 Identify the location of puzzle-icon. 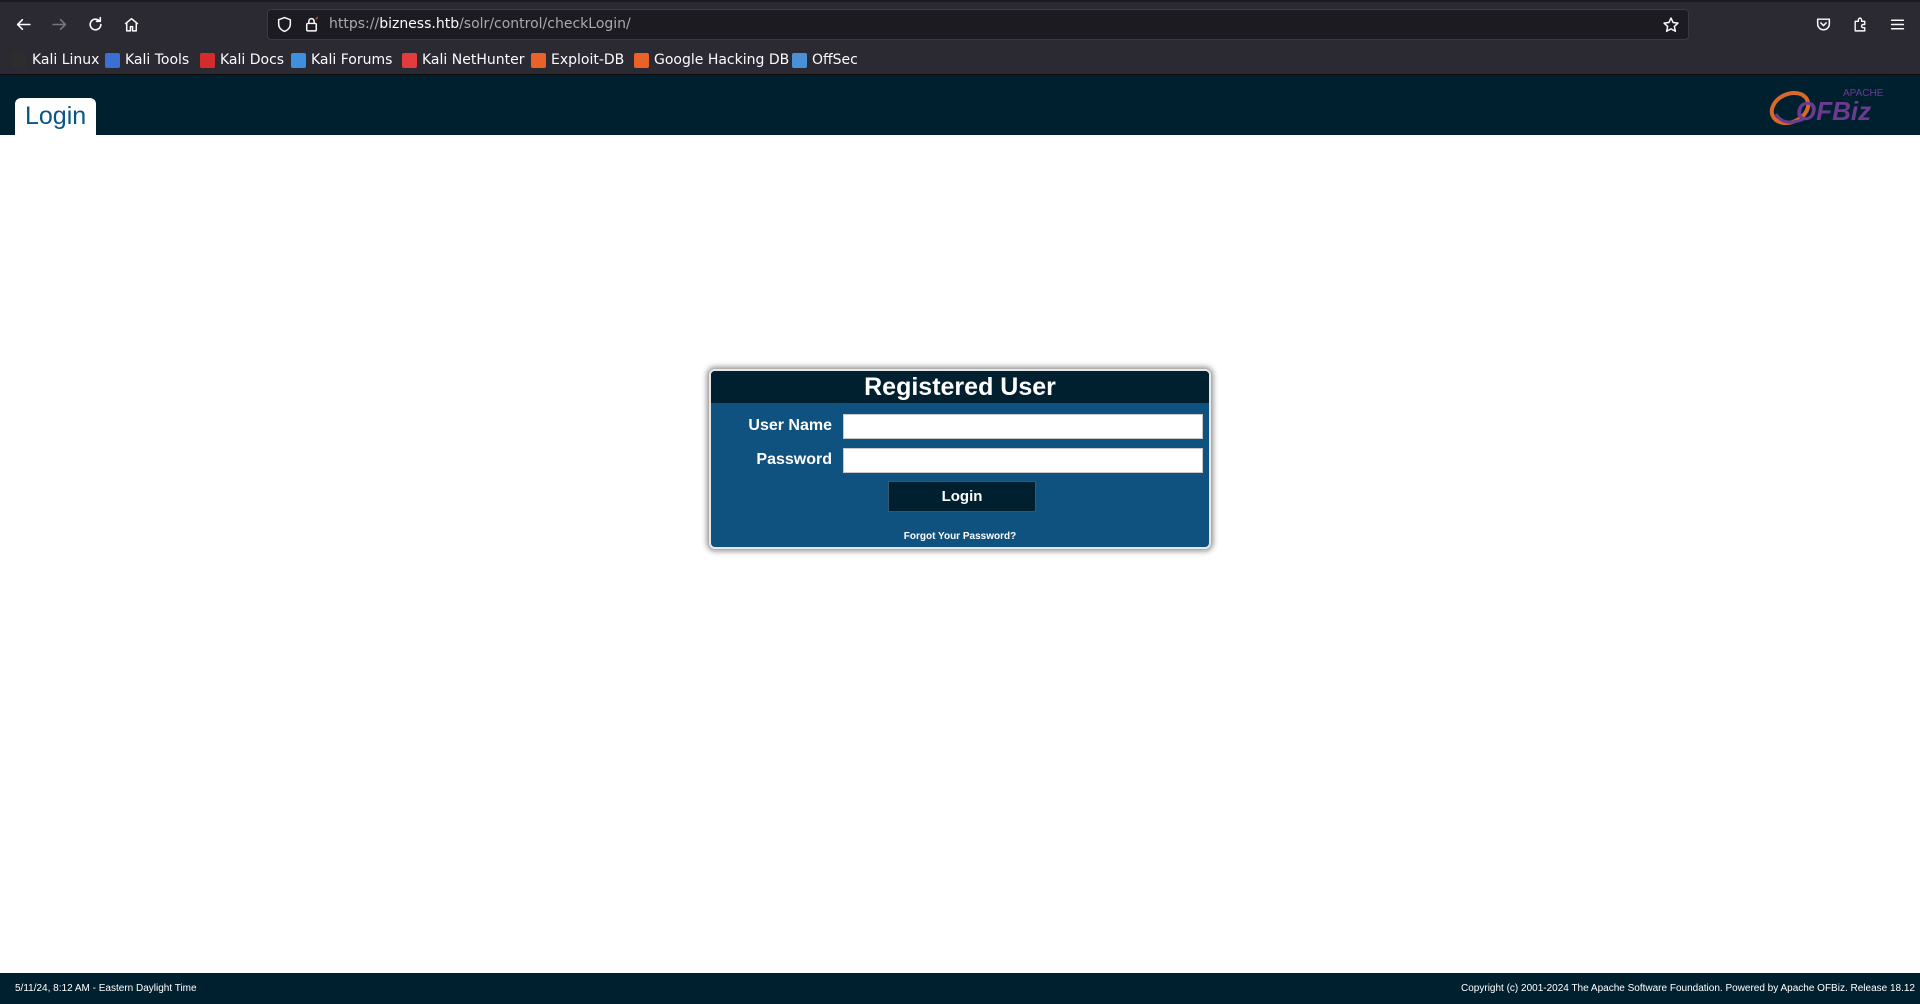
(1859, 24).